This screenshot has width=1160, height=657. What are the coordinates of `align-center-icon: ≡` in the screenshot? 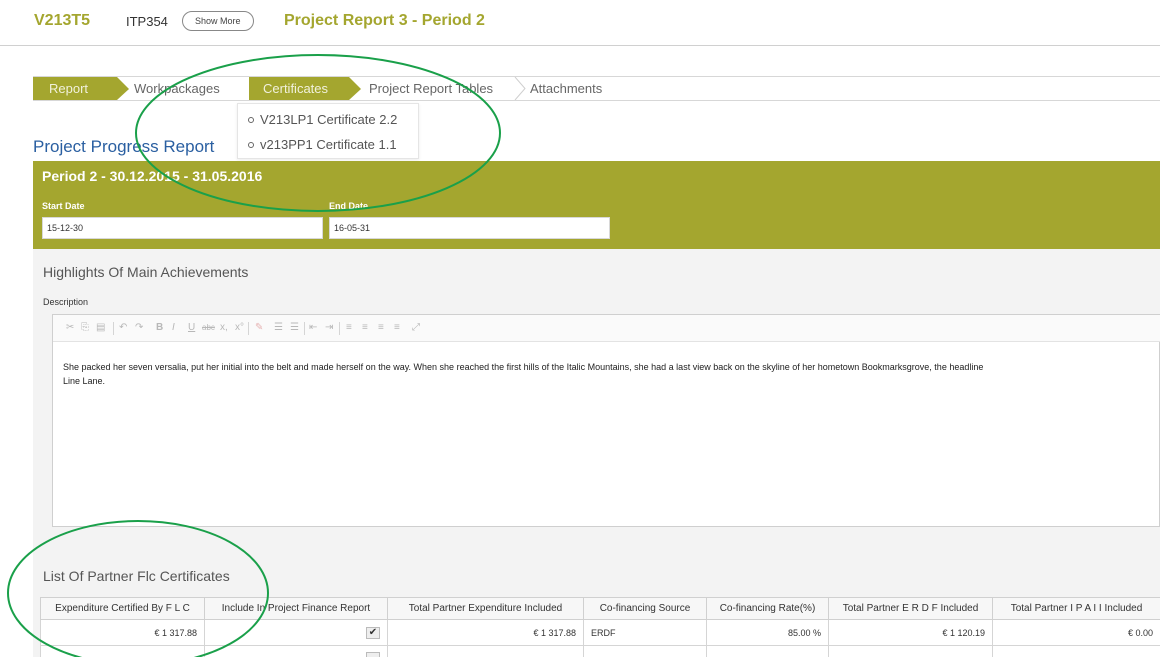 It's located at (365, 328).